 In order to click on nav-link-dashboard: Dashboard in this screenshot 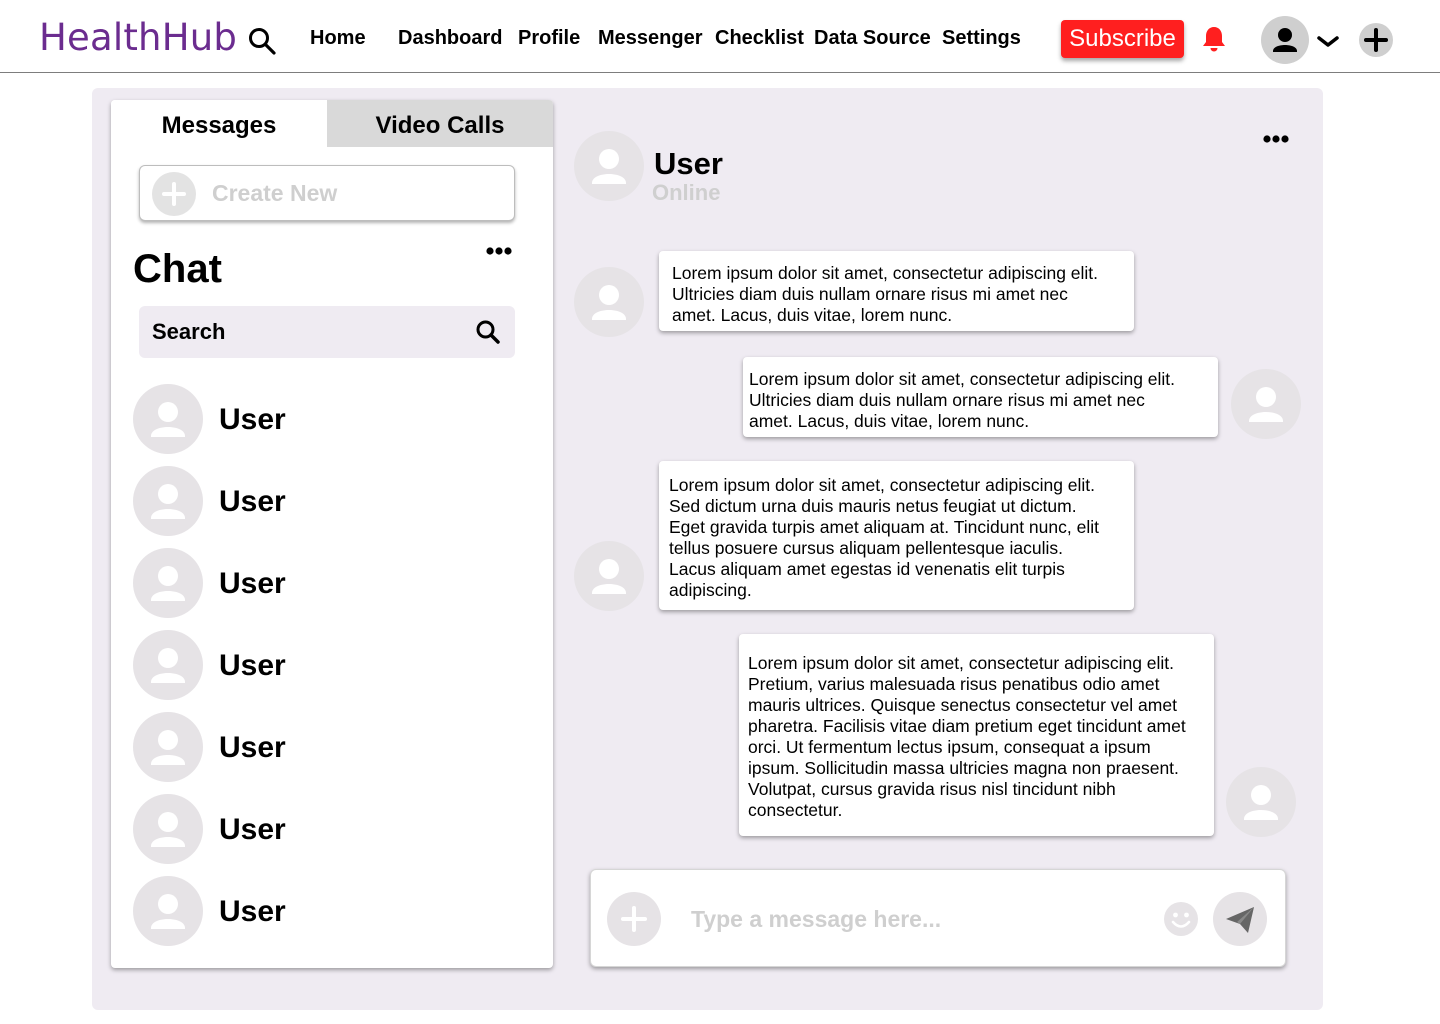, I will do `click(450, 38)`.